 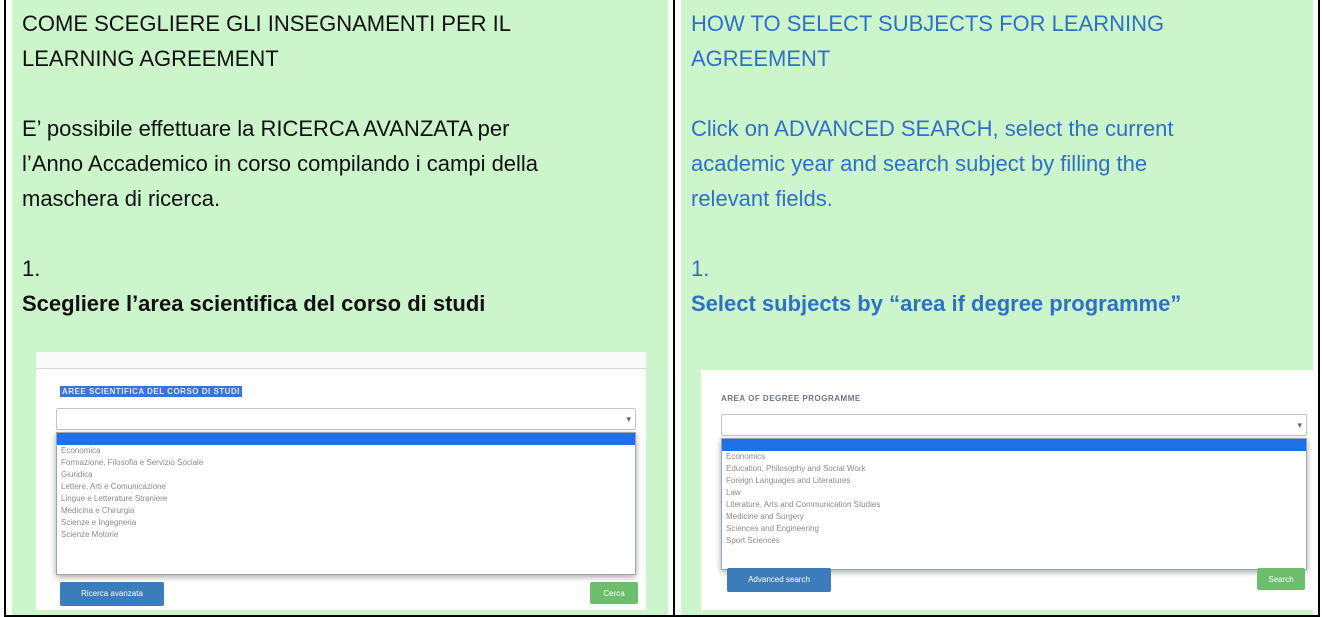 What do you see at coordinates (132, 462) in the screenshot?
I see `dropdown-option: Formazione, Filosofia e Servizio Sociale` at bounding box center [132, 462].